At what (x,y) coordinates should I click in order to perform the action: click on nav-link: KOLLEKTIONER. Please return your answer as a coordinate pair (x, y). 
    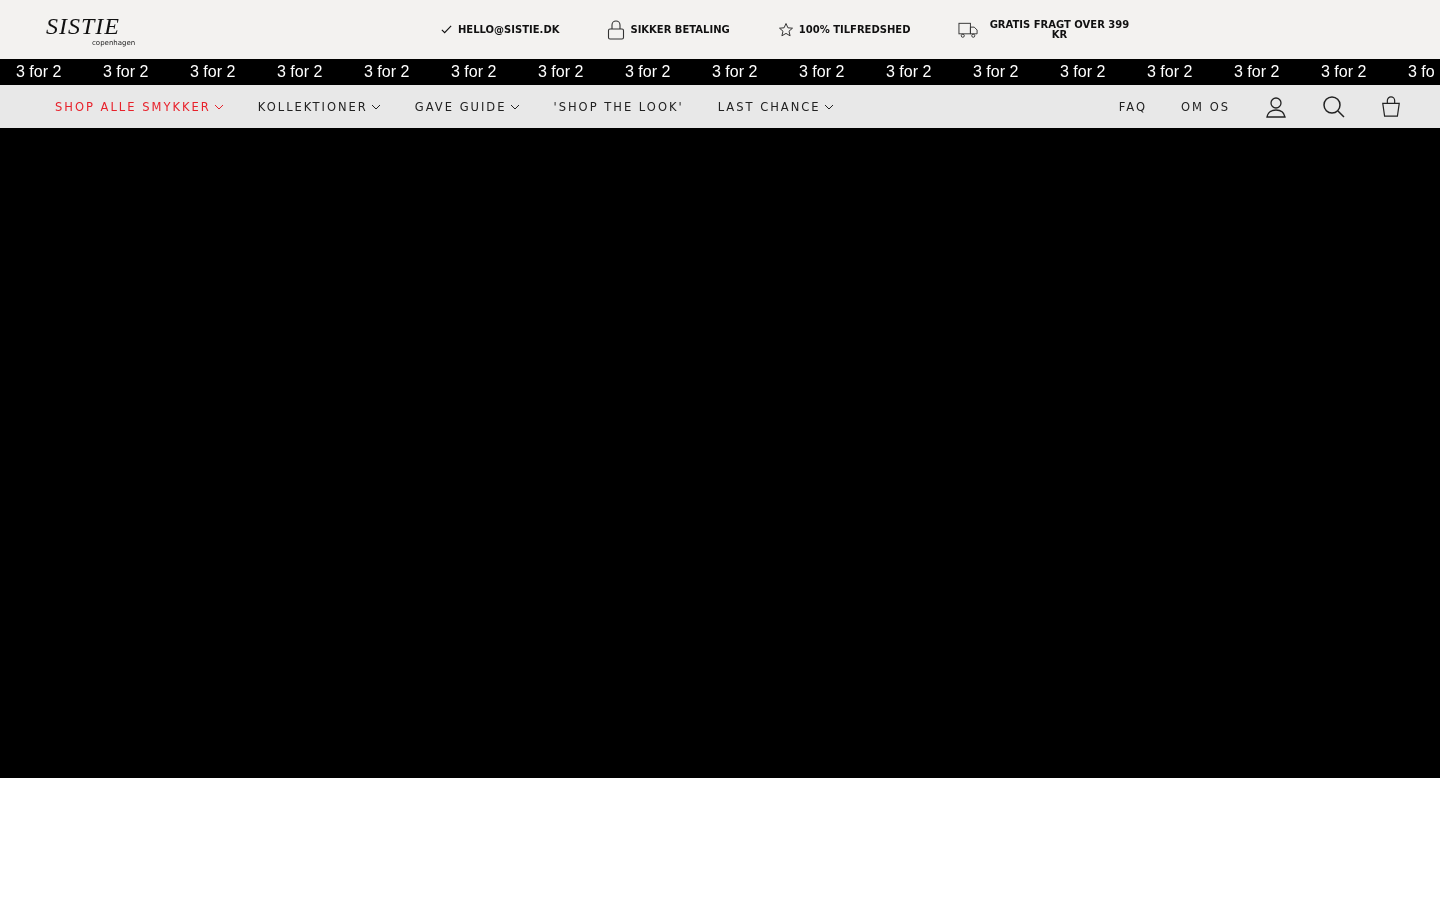
    Looking at the image, I should click on (319, 106).